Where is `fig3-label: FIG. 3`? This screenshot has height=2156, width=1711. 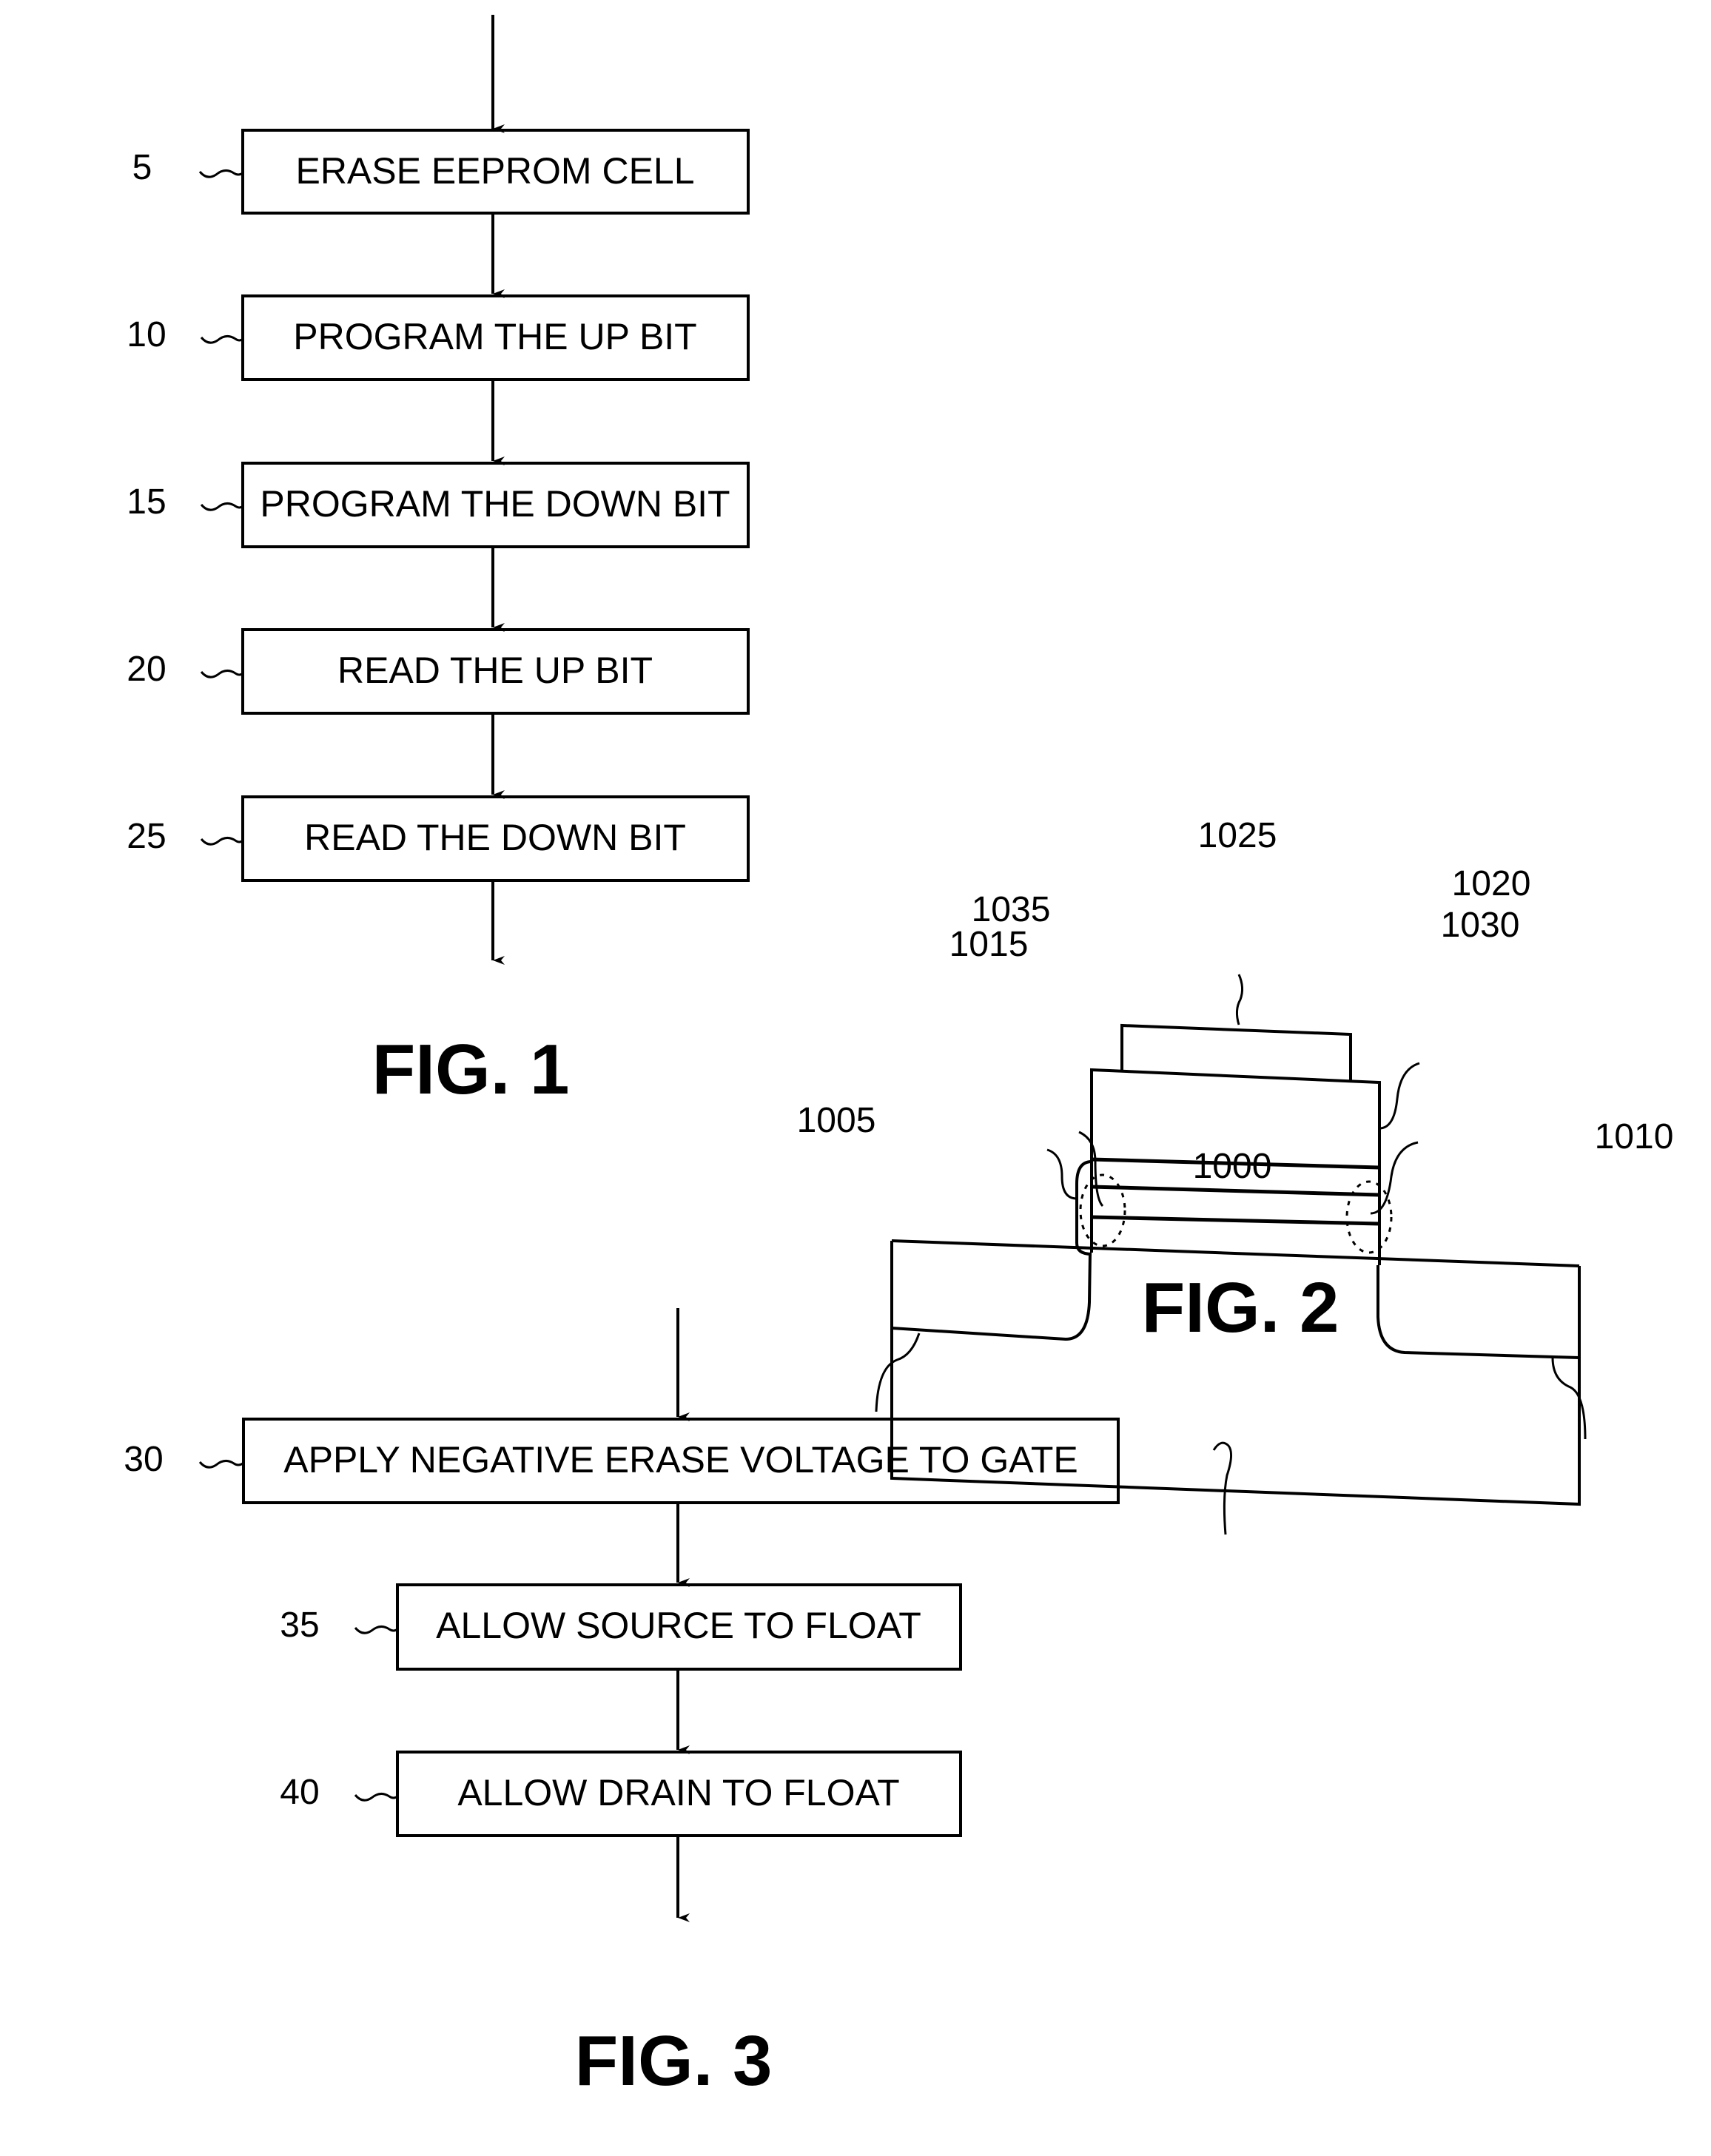
fig3-label: FIG. 3 is located at coordinates (674, 2061).